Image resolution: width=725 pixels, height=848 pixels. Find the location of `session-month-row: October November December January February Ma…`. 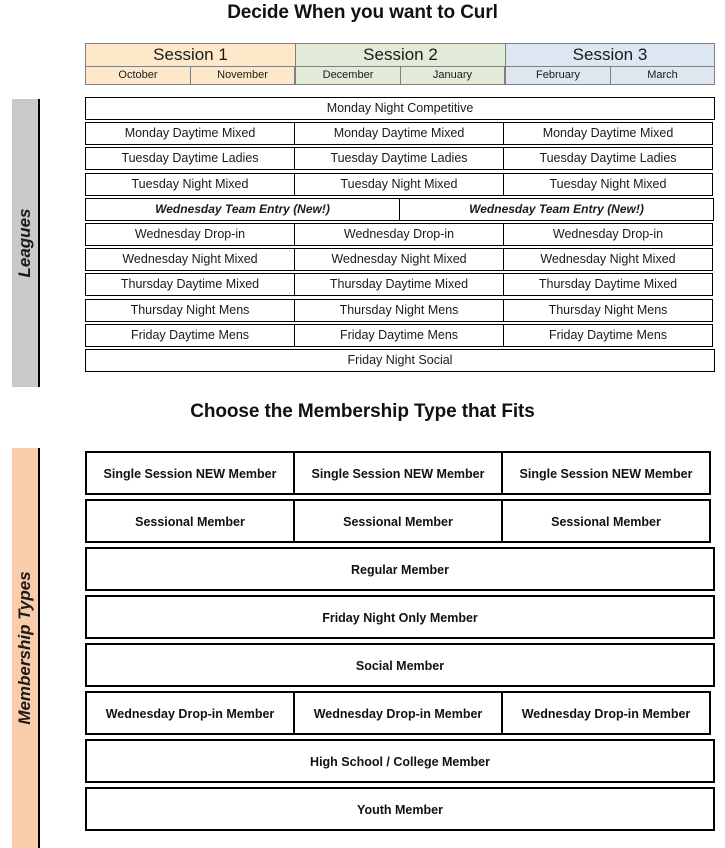

session-month-row: October November December January February Ma… is located at coordinates (400, 76).